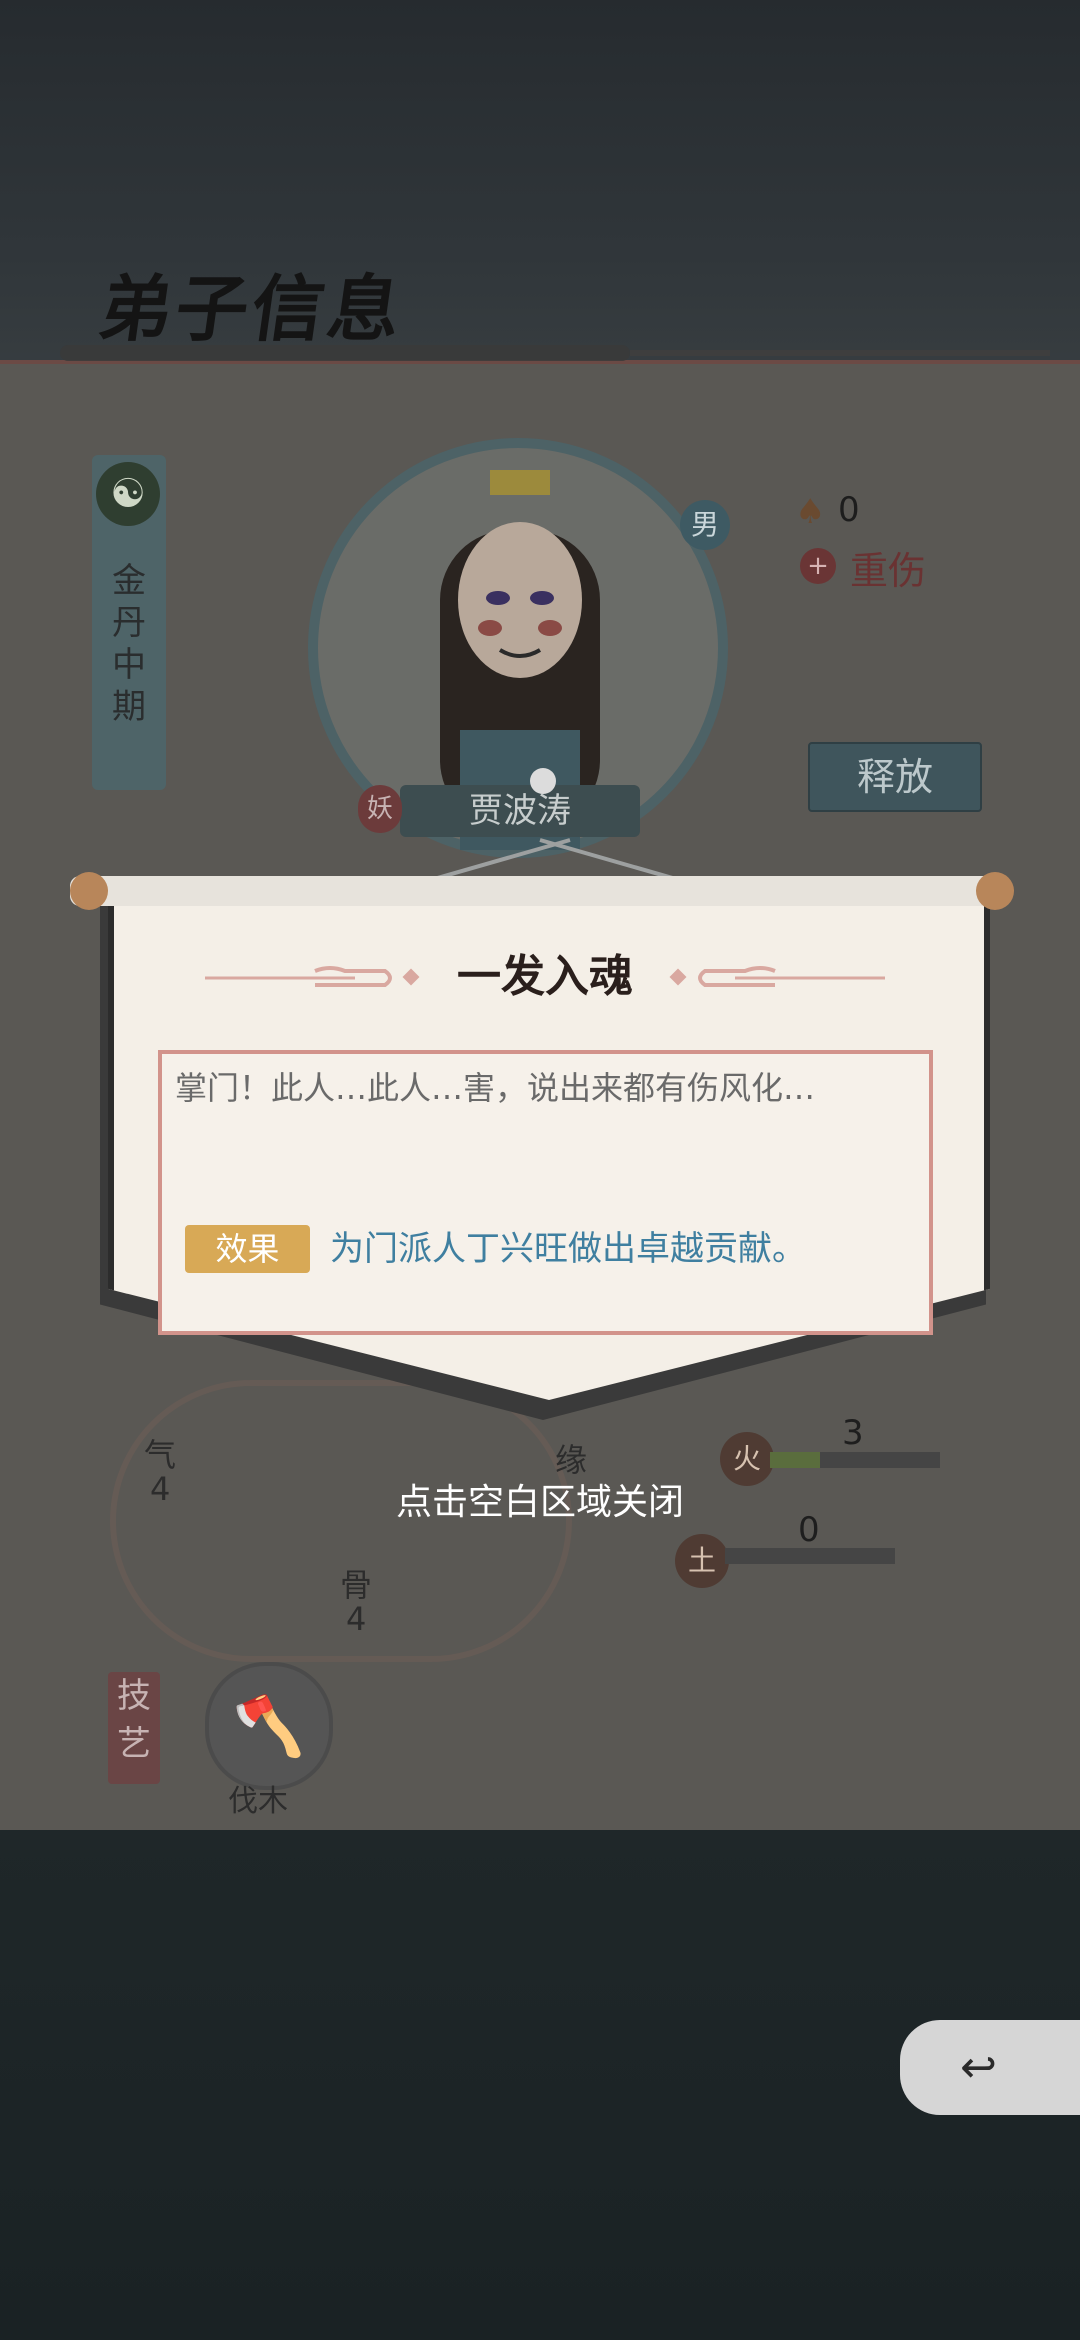 This screenshot has width=1080, height=2340. Describe the element at coordinates (568, 1249) in the screenshot. I see `effect-description: 为门派人丁兴旺做出卓越贡献。` at that location.